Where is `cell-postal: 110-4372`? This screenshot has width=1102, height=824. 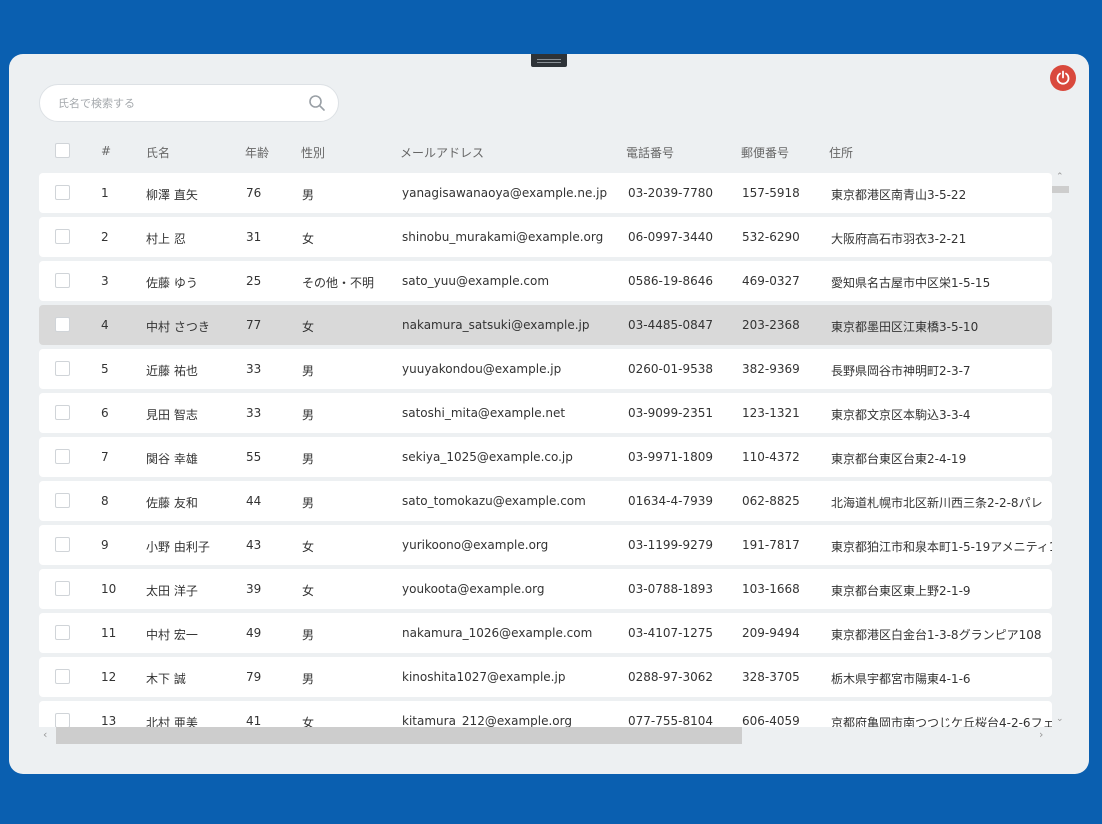 cell-postal: 110-4372 is located at coordinates (771, 457).